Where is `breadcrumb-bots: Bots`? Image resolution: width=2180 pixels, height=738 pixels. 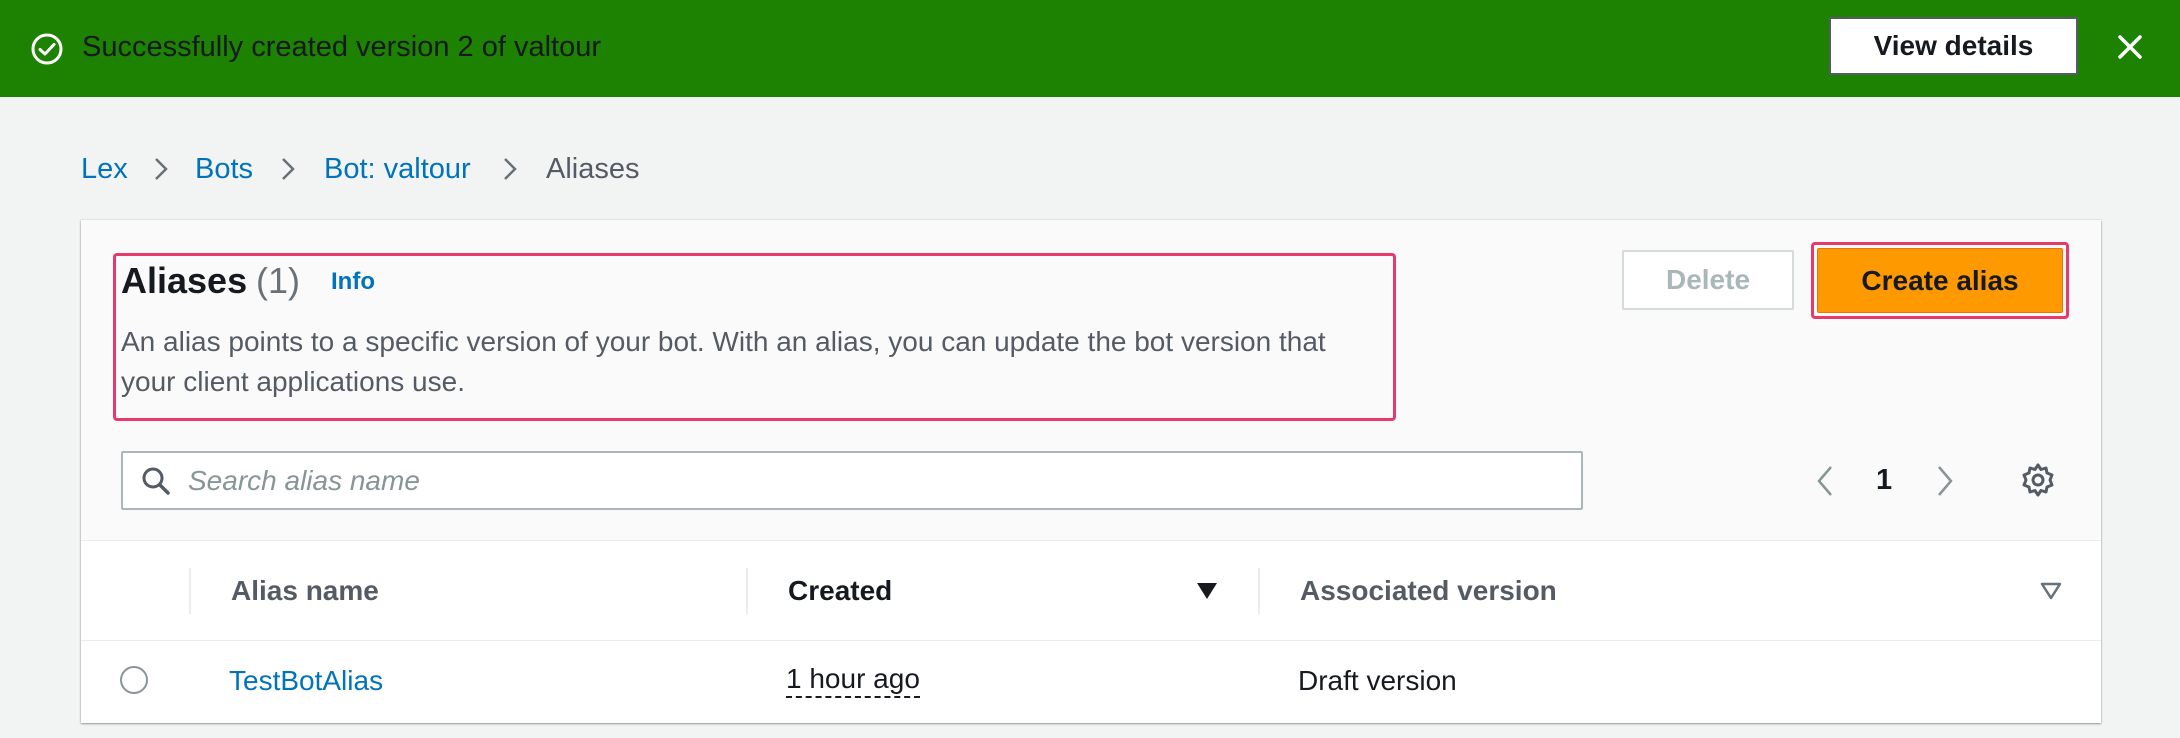 breadcrumb-bots: Bots is located at coordinates (224, 169).